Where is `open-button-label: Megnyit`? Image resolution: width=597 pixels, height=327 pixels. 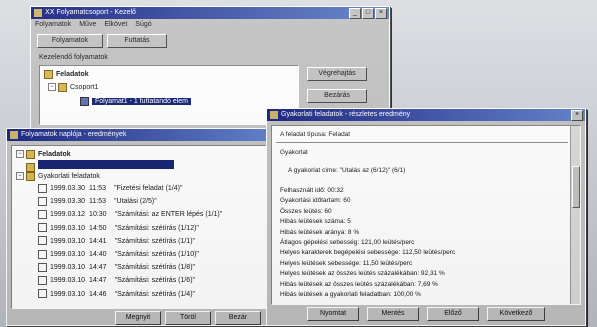 open-button-label: Megnyit is located at coordinates (138, 317).